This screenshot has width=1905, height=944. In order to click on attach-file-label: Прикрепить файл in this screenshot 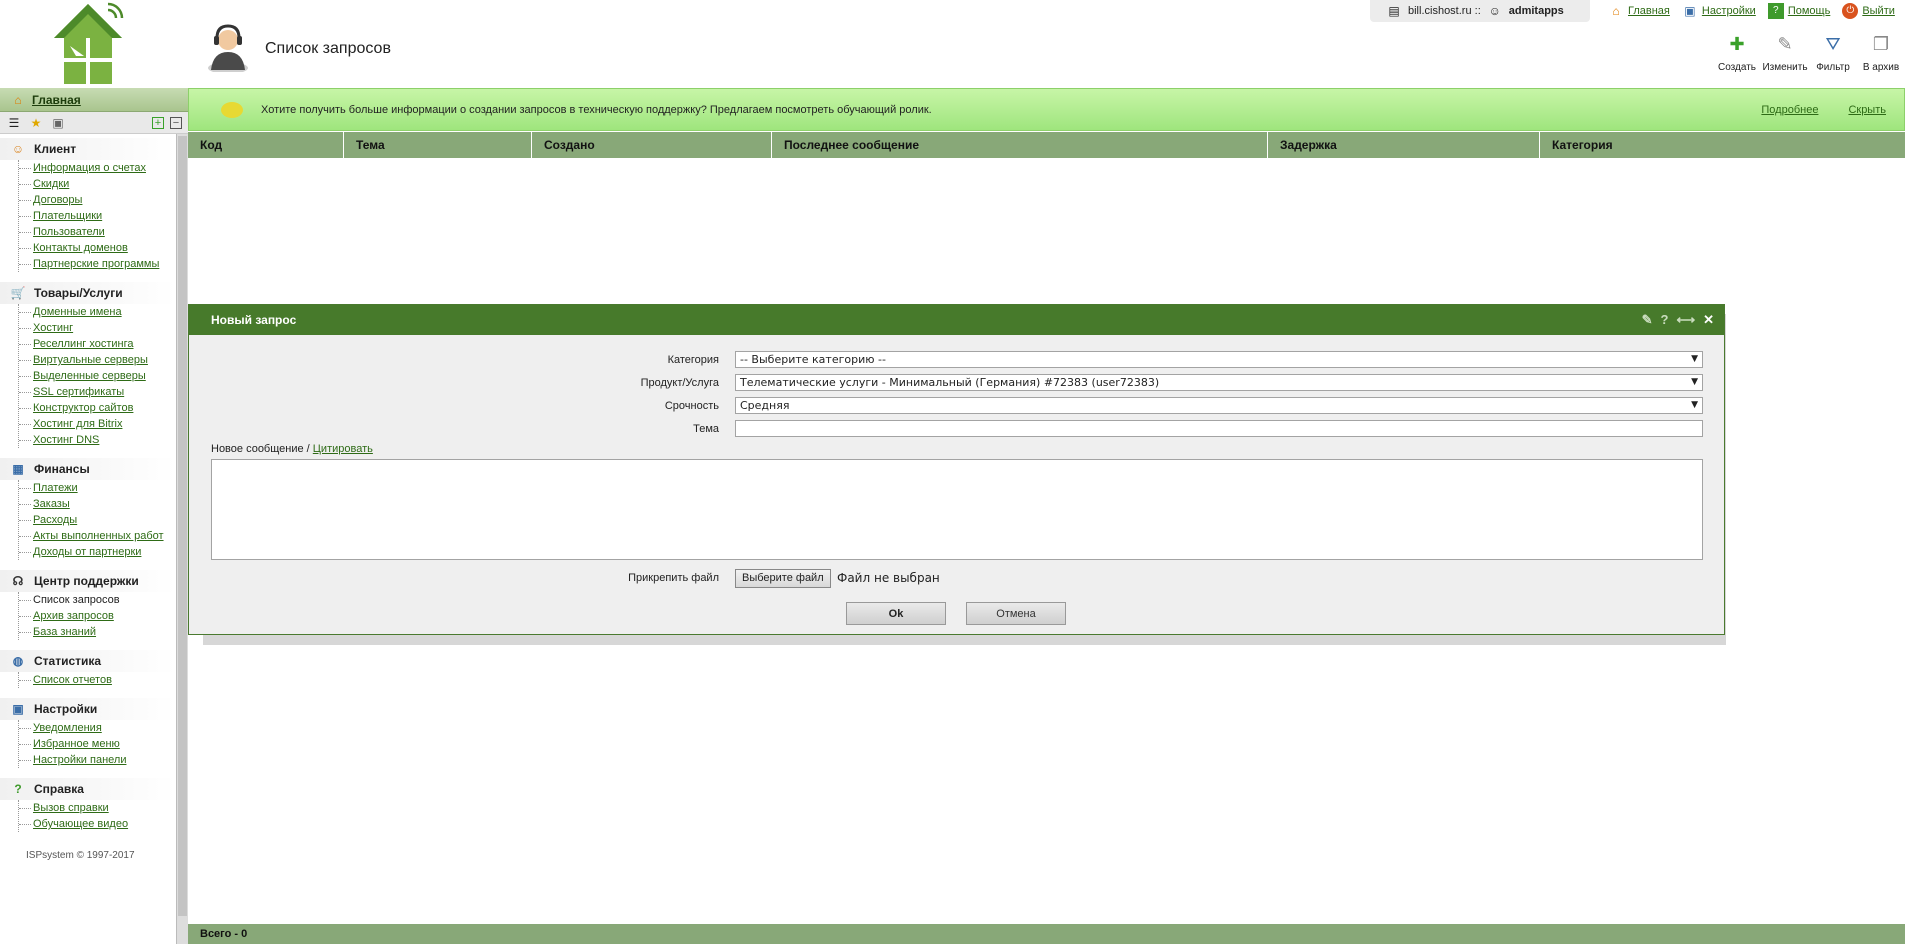, I will do `click(673, 578)`.